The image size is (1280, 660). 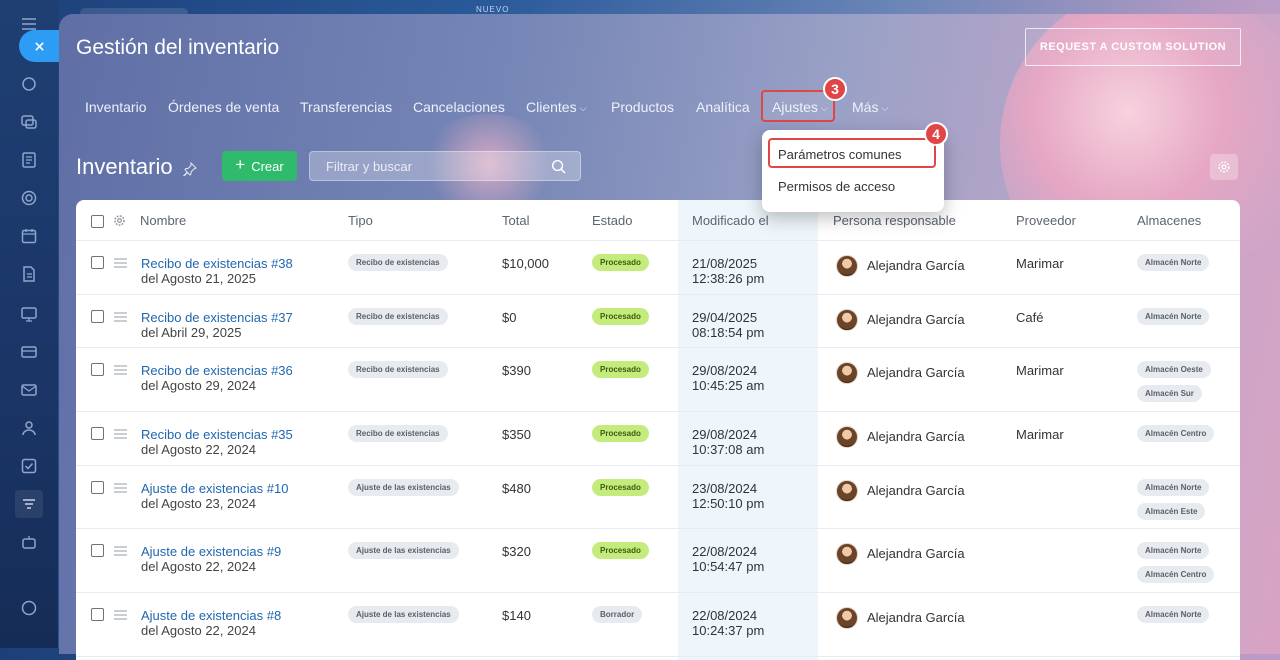 I want to click on modified-time: 12:38:26 pm, so click(x=728, y=278).